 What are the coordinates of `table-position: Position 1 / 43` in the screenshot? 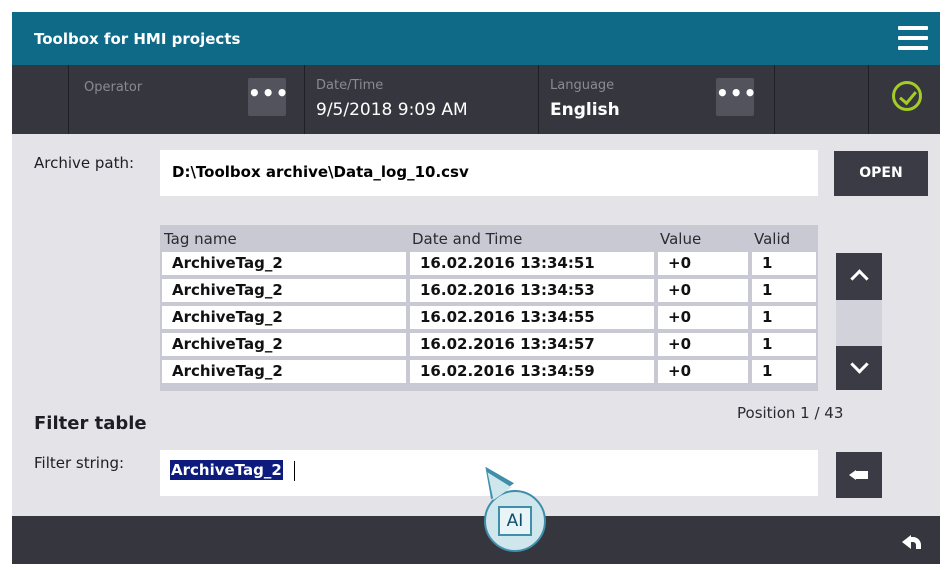 It's located at (790, 413).